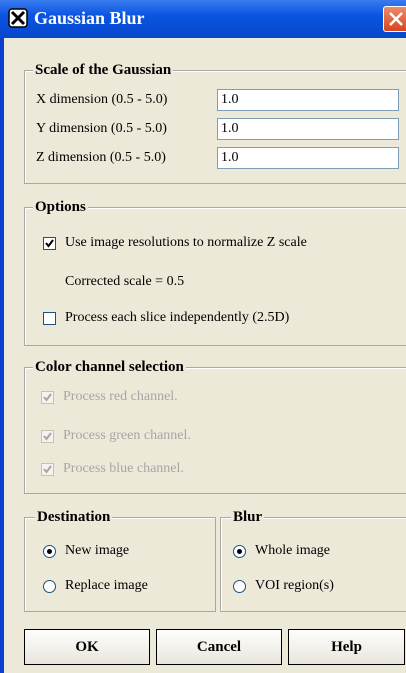 This screenshot has width=406, height=673. What do you see at coordinates (101, 157) in the screenshot?
I see `z-dimension-label: Z dimension (0.5 - 5.0)` at bounding box center [101, 157].